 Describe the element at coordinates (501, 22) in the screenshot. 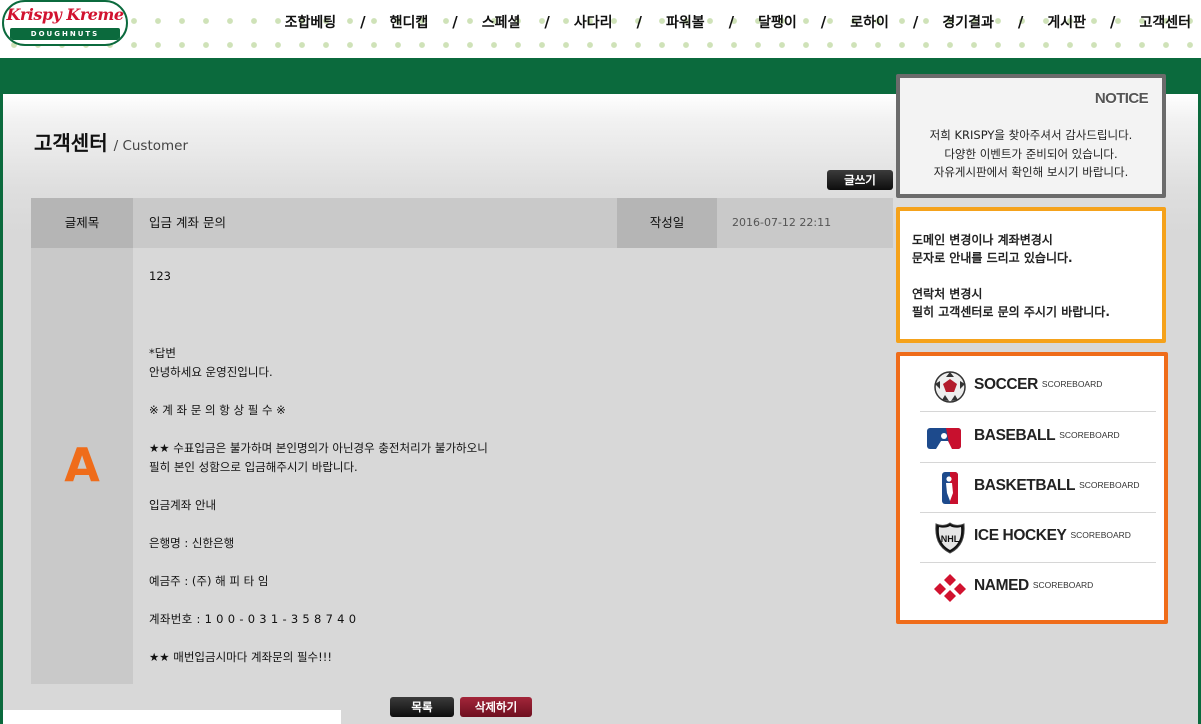

I see `nav-item-special: 스페셜` at that location.